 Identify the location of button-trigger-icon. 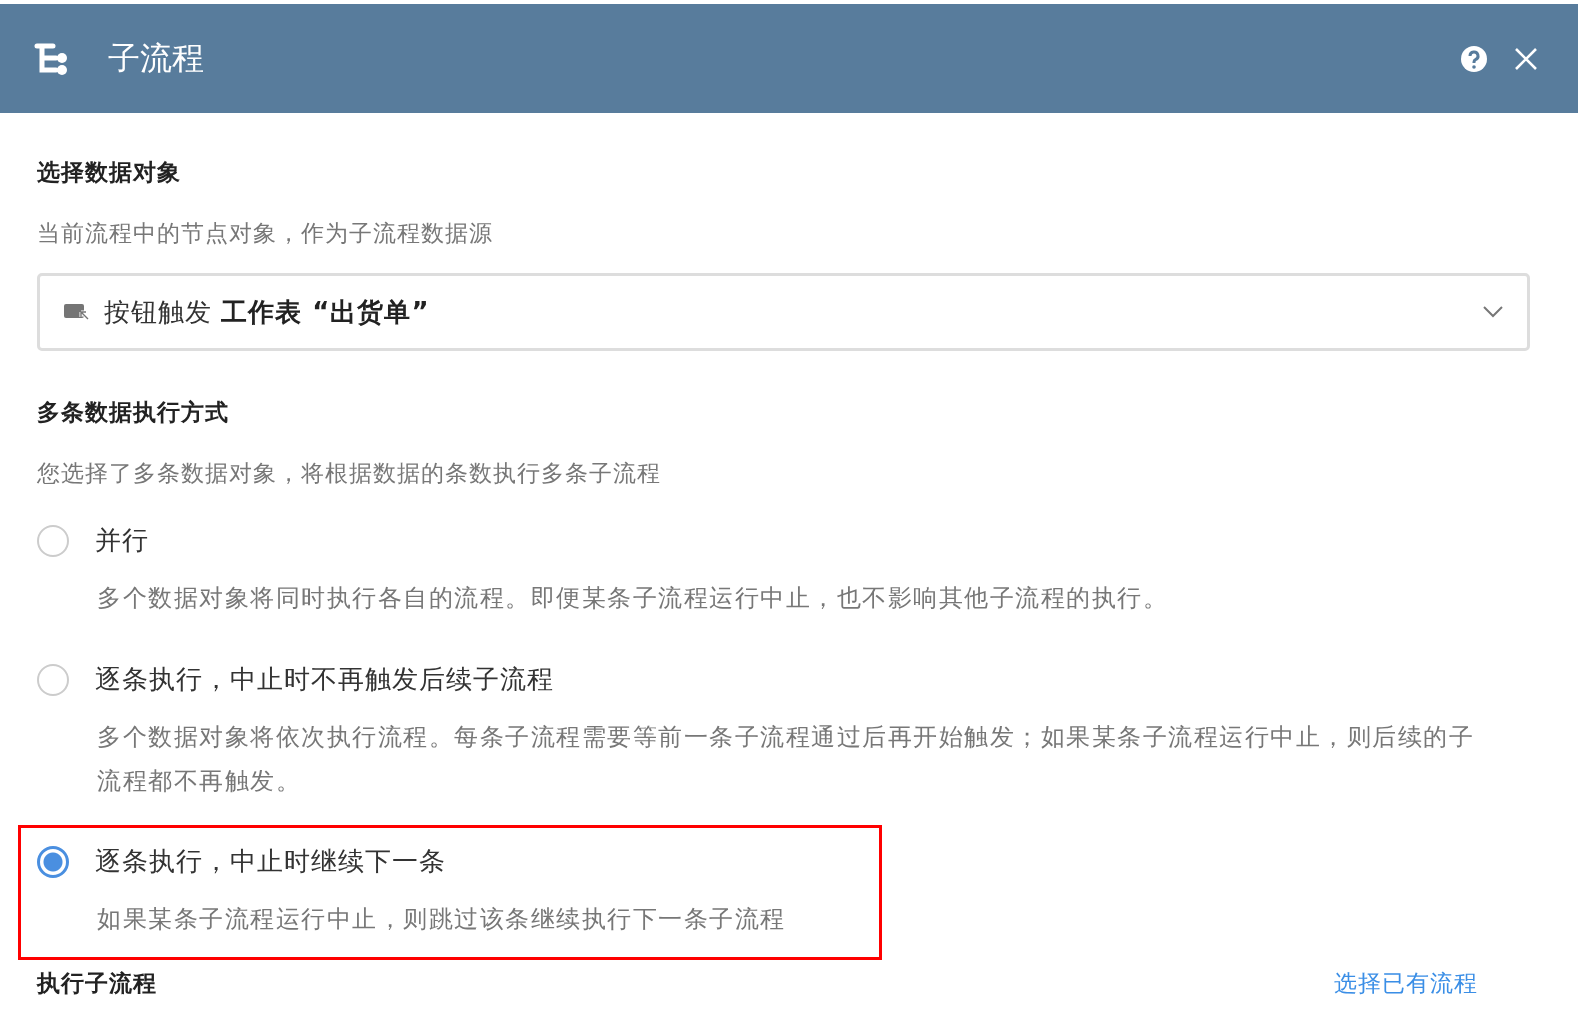
(77, 312).